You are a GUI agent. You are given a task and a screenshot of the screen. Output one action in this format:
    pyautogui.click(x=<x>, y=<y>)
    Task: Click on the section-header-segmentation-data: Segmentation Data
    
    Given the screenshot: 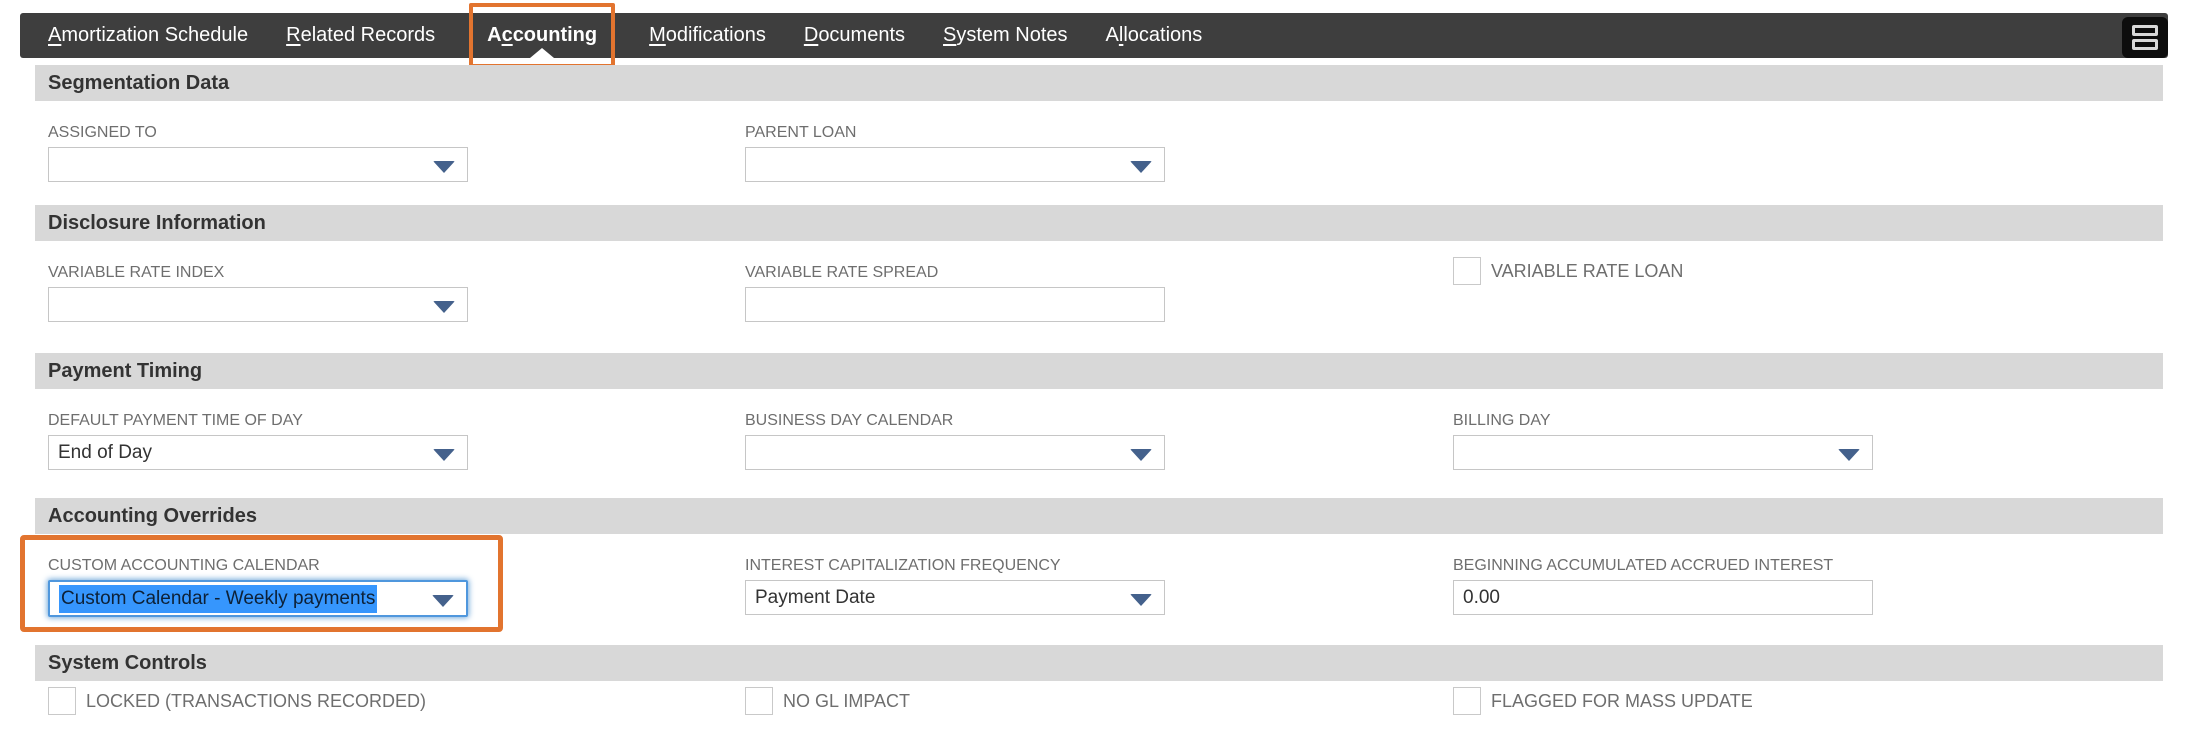 What is the action you would take?
    pyautogui.click(x=1099, y=83)
    